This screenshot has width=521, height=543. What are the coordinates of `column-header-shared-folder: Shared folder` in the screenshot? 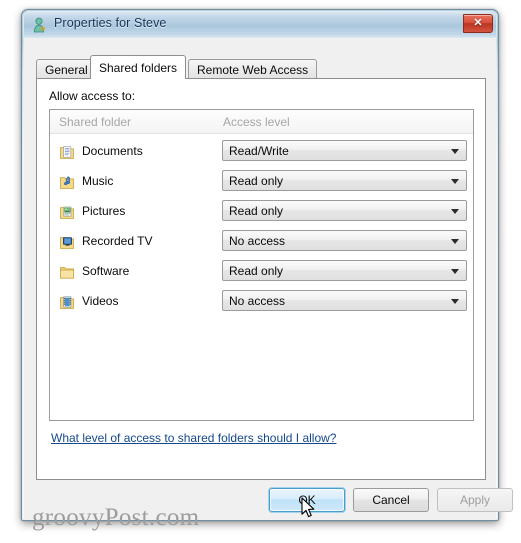 It's located at (95, 122).